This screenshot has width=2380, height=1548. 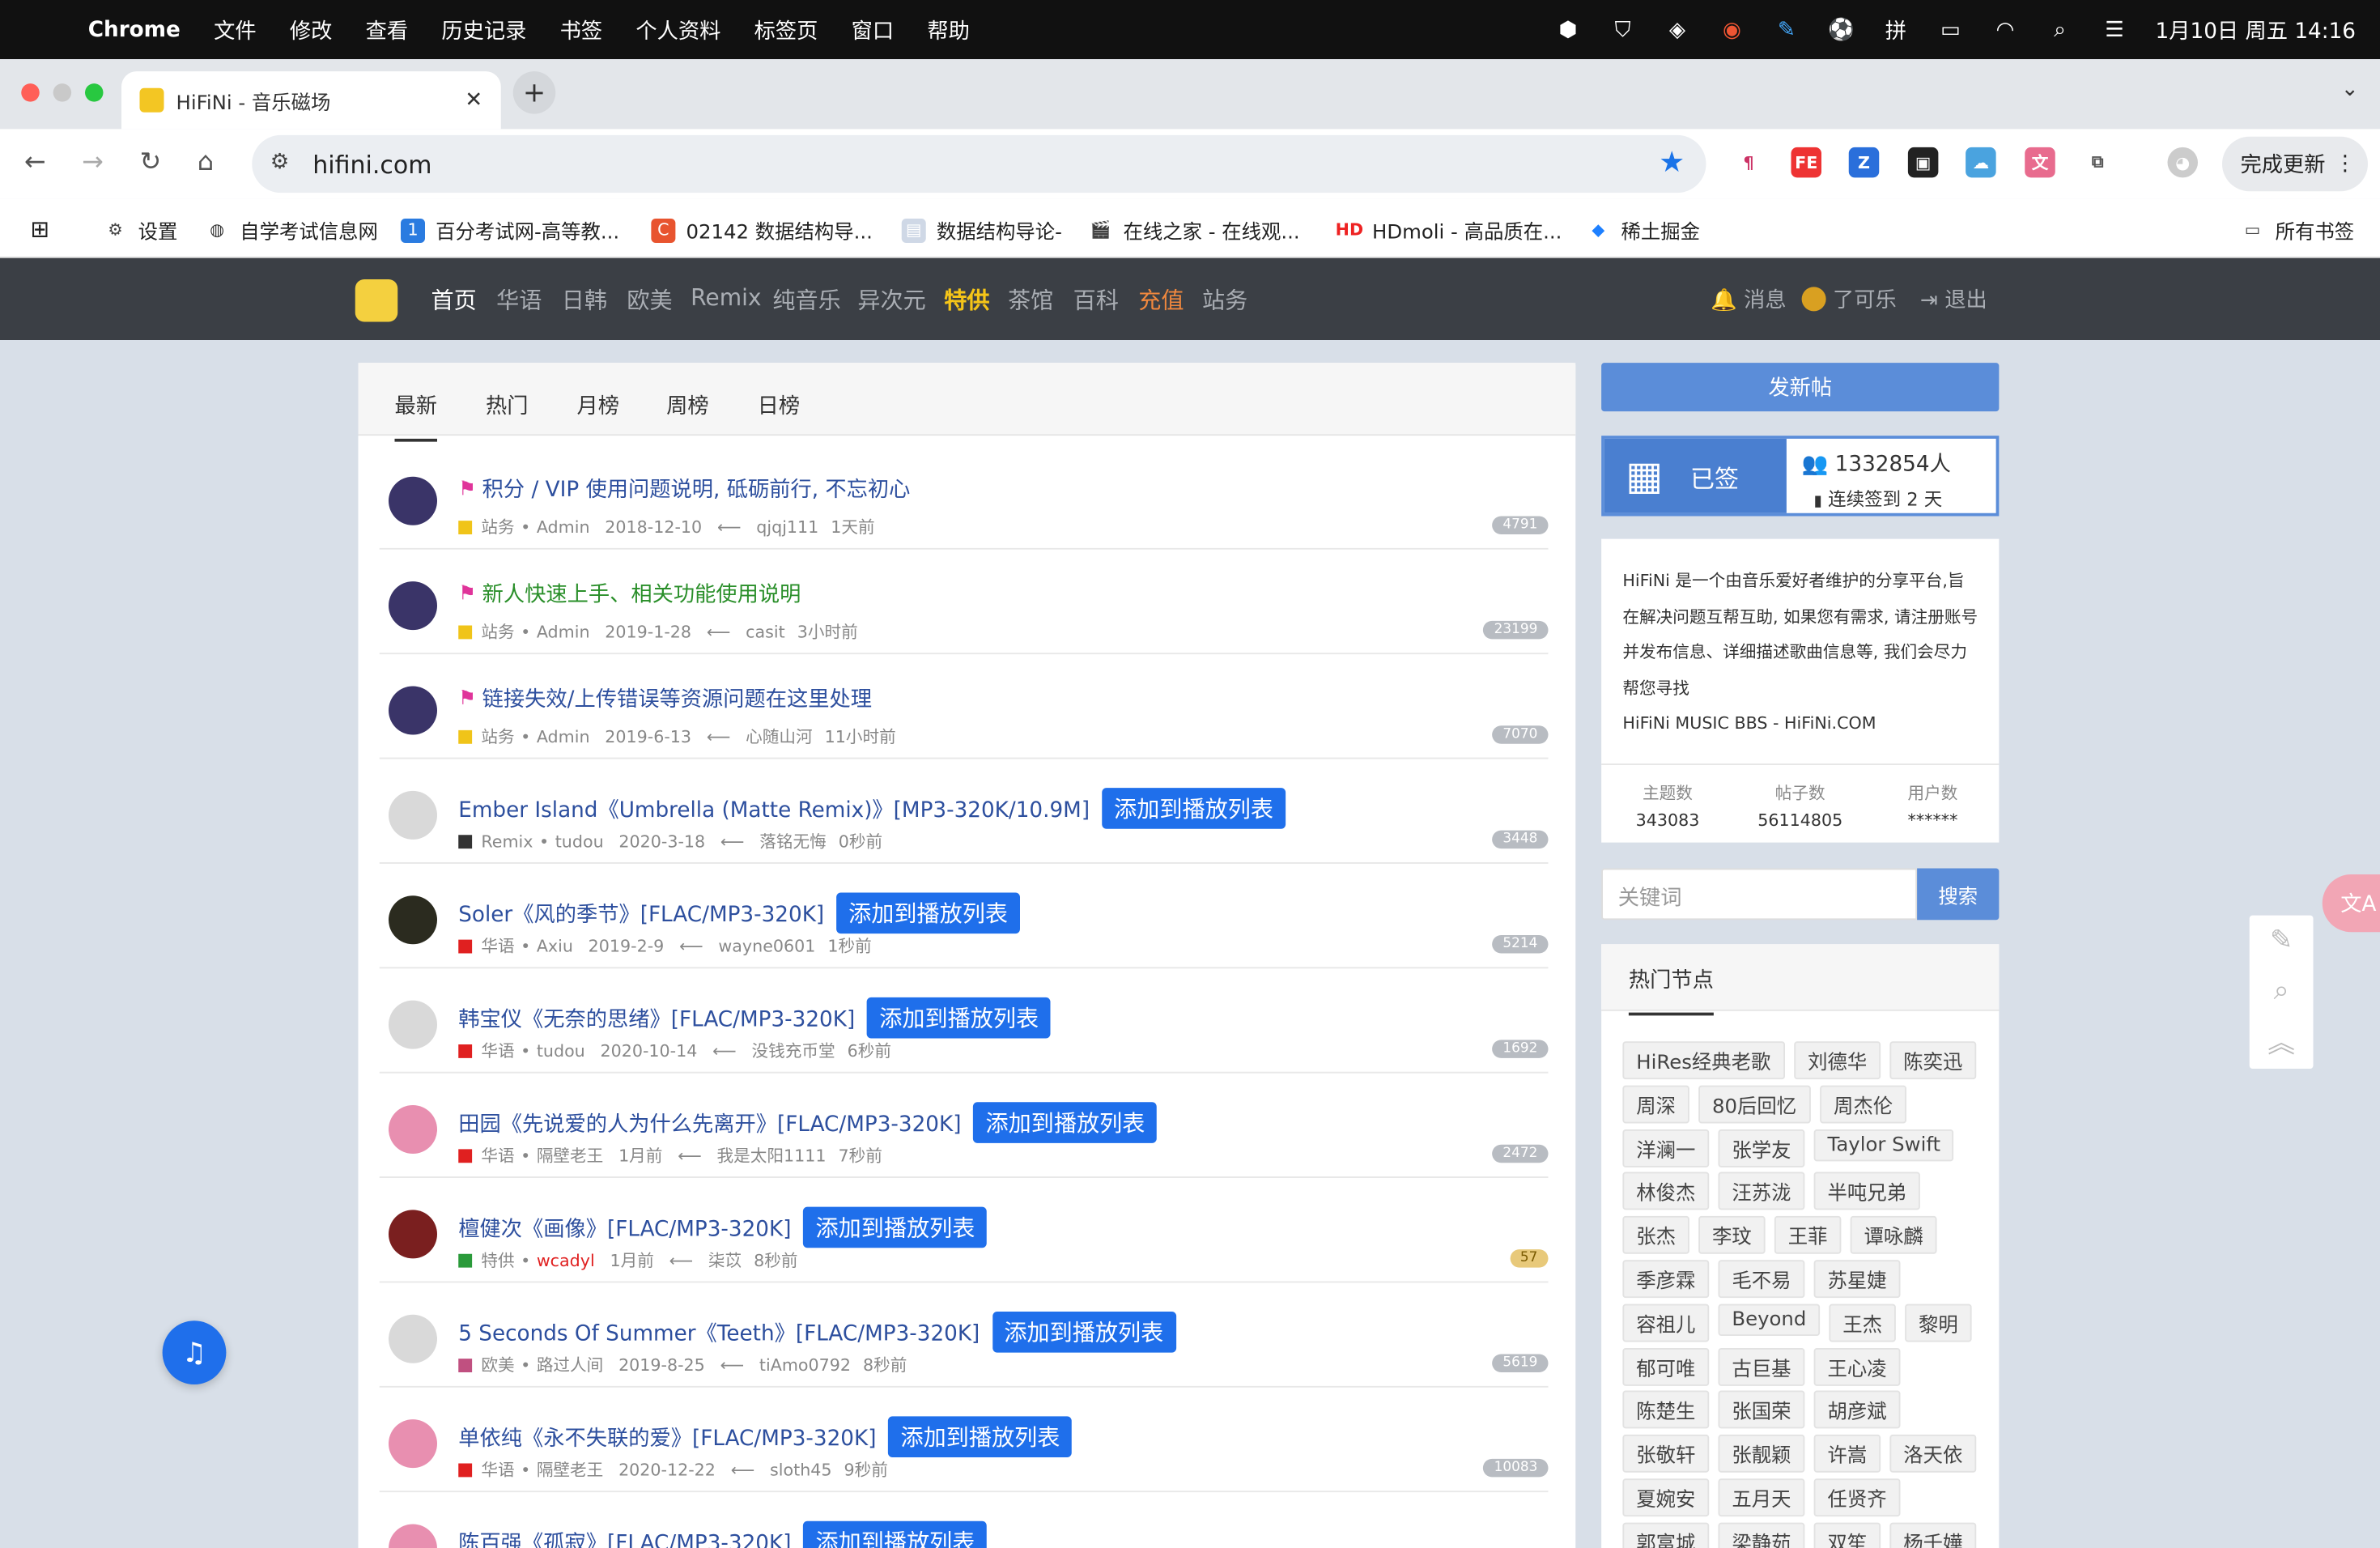 What do you see at coordinates (483, 30) in the screenshot?
I see `menu-history: 历史记录` at bounding box center [483, 30].